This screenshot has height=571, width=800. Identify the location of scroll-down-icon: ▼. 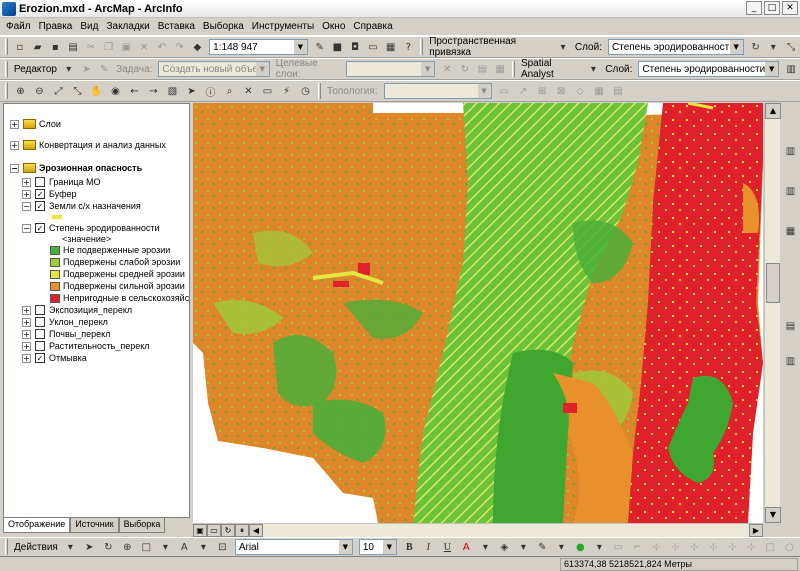
(773, 515).